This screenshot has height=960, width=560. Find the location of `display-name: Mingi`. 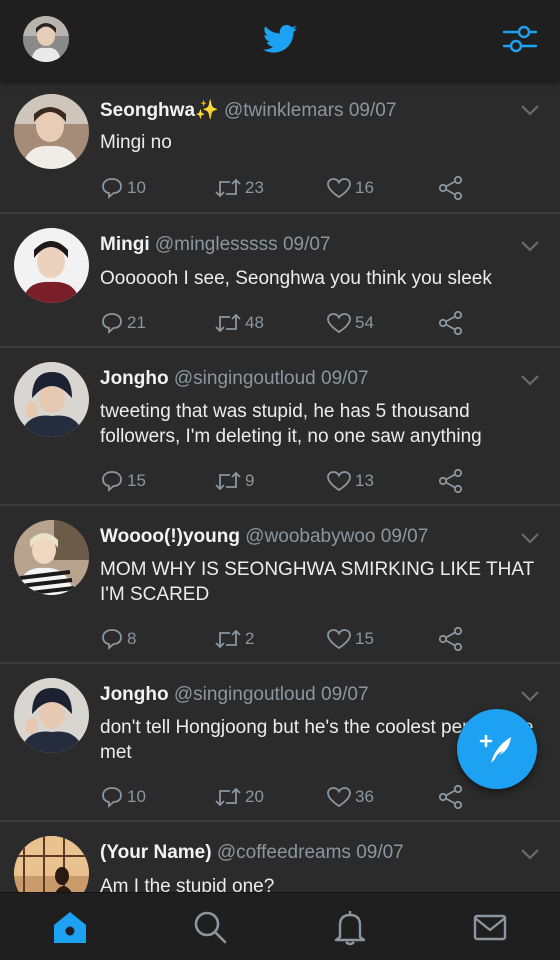

display-name: Mingi is located at coordinates (125, 244).